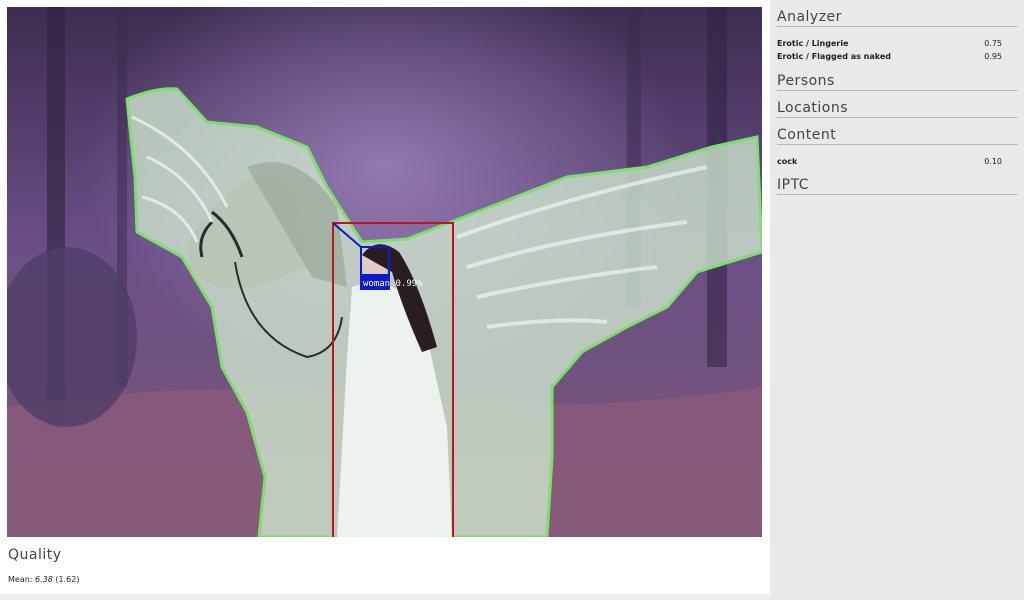 Image resolution: width=1024 pixels, height=600 pixels. Describe the element at coordinates (897, 136) in the screenshot. I see `section-content-title: Content` at that location.